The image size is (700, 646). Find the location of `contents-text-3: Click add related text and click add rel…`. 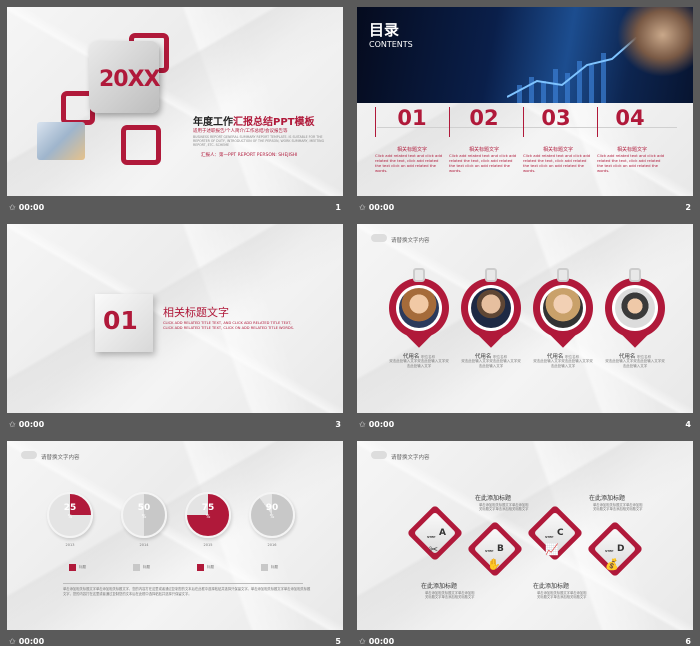

contents-text-3: Click add related text and click add rel… is located at coordinates (557, 163).